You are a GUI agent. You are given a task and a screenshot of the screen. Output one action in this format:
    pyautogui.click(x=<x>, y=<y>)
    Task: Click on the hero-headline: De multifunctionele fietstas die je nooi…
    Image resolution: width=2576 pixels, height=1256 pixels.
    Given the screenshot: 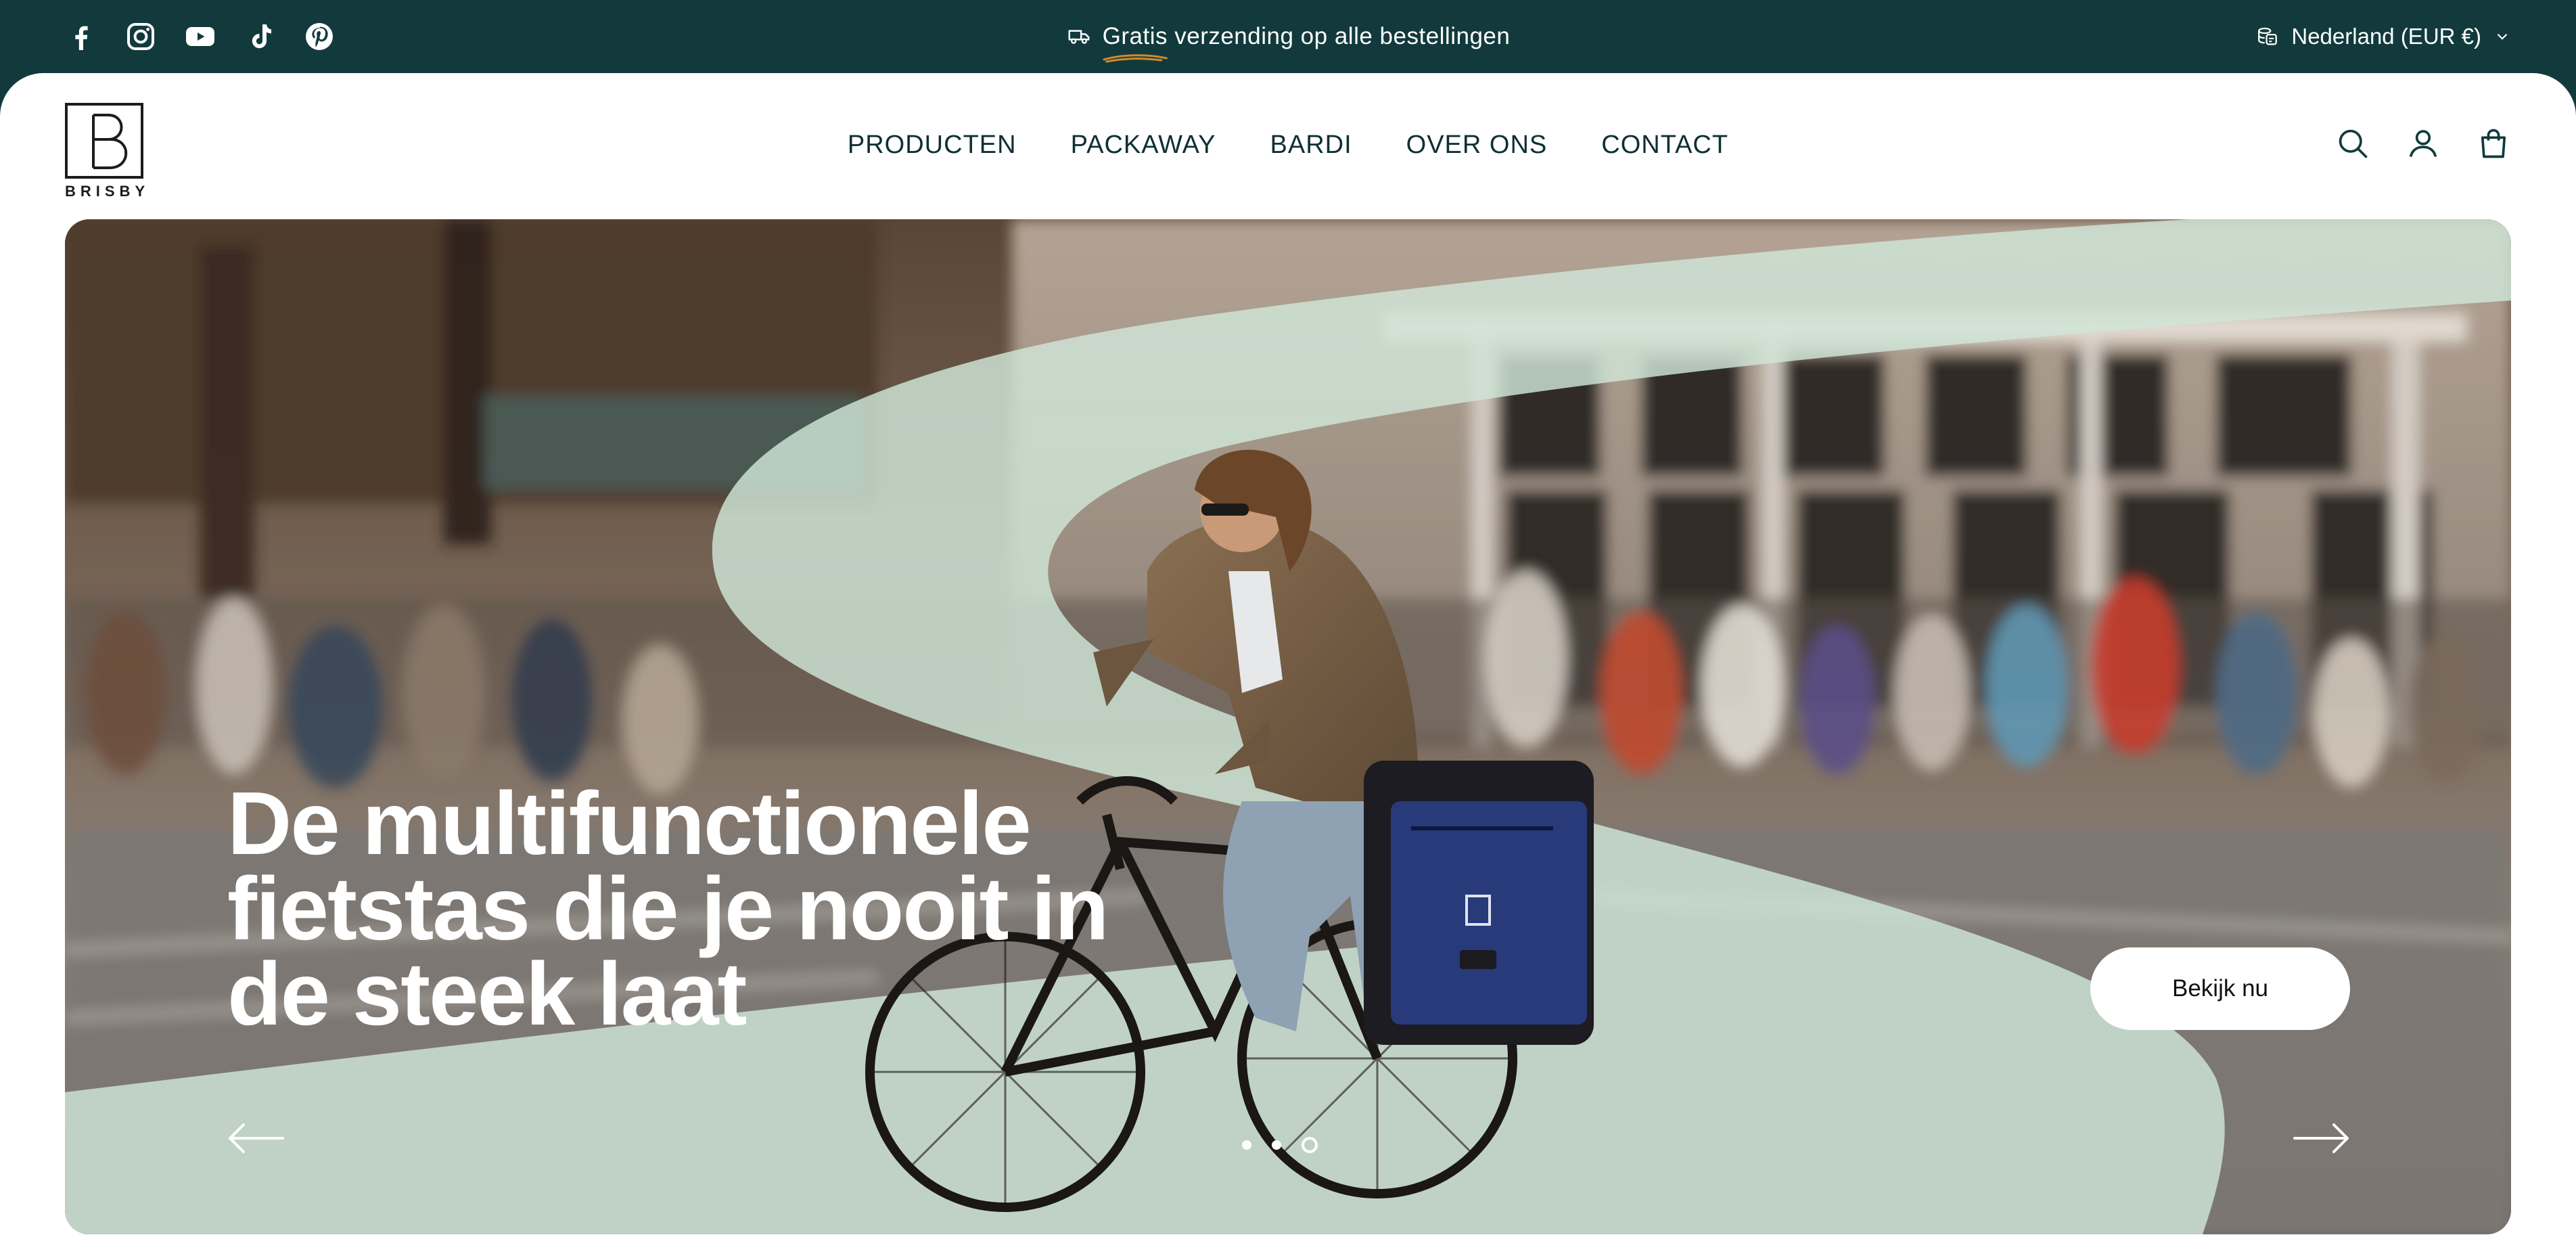 What is the action you would take?
    pyautogui.click(x=668, y=908)
    